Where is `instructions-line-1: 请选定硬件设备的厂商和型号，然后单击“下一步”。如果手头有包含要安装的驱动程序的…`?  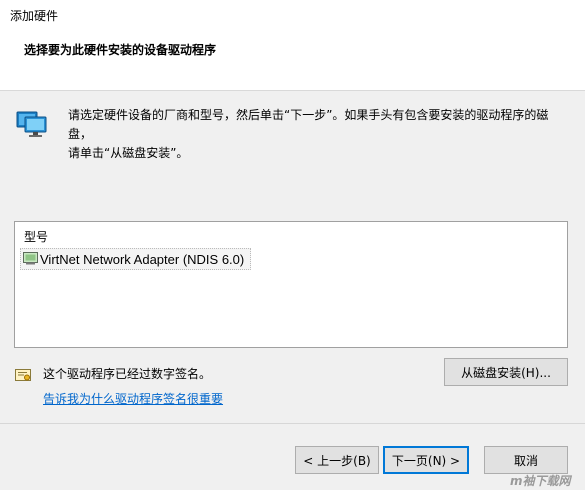
instructions-line-1: 请选定硬件设备的厂商和型号，然后单击“下一步”。如果手头有包含要安装的驱动程序的… is located at coordinates (308, 124).